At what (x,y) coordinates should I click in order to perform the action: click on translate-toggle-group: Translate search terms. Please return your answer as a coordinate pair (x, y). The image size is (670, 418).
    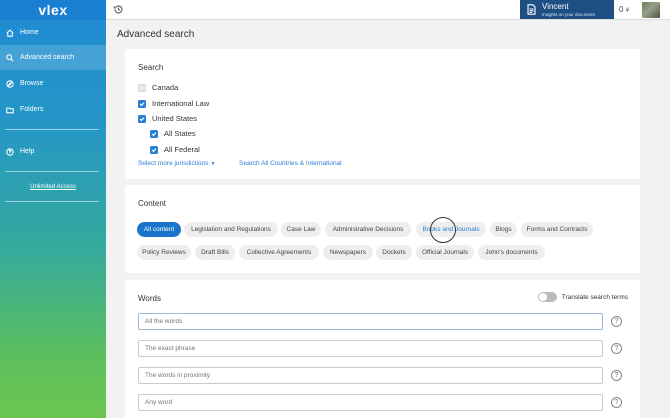
    Looking at the image, I should click on (582, 297).